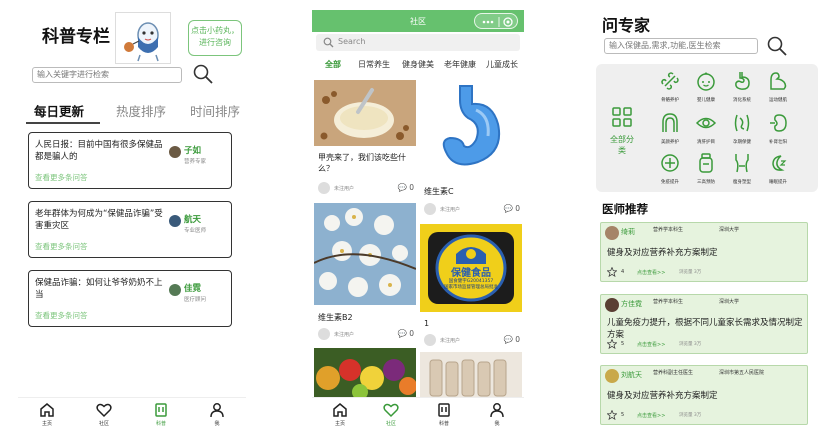 This screenshot has width=838, height=443. I want to click on consult-bubble: 点击小药丸，进行咨询, so click(215, 38).